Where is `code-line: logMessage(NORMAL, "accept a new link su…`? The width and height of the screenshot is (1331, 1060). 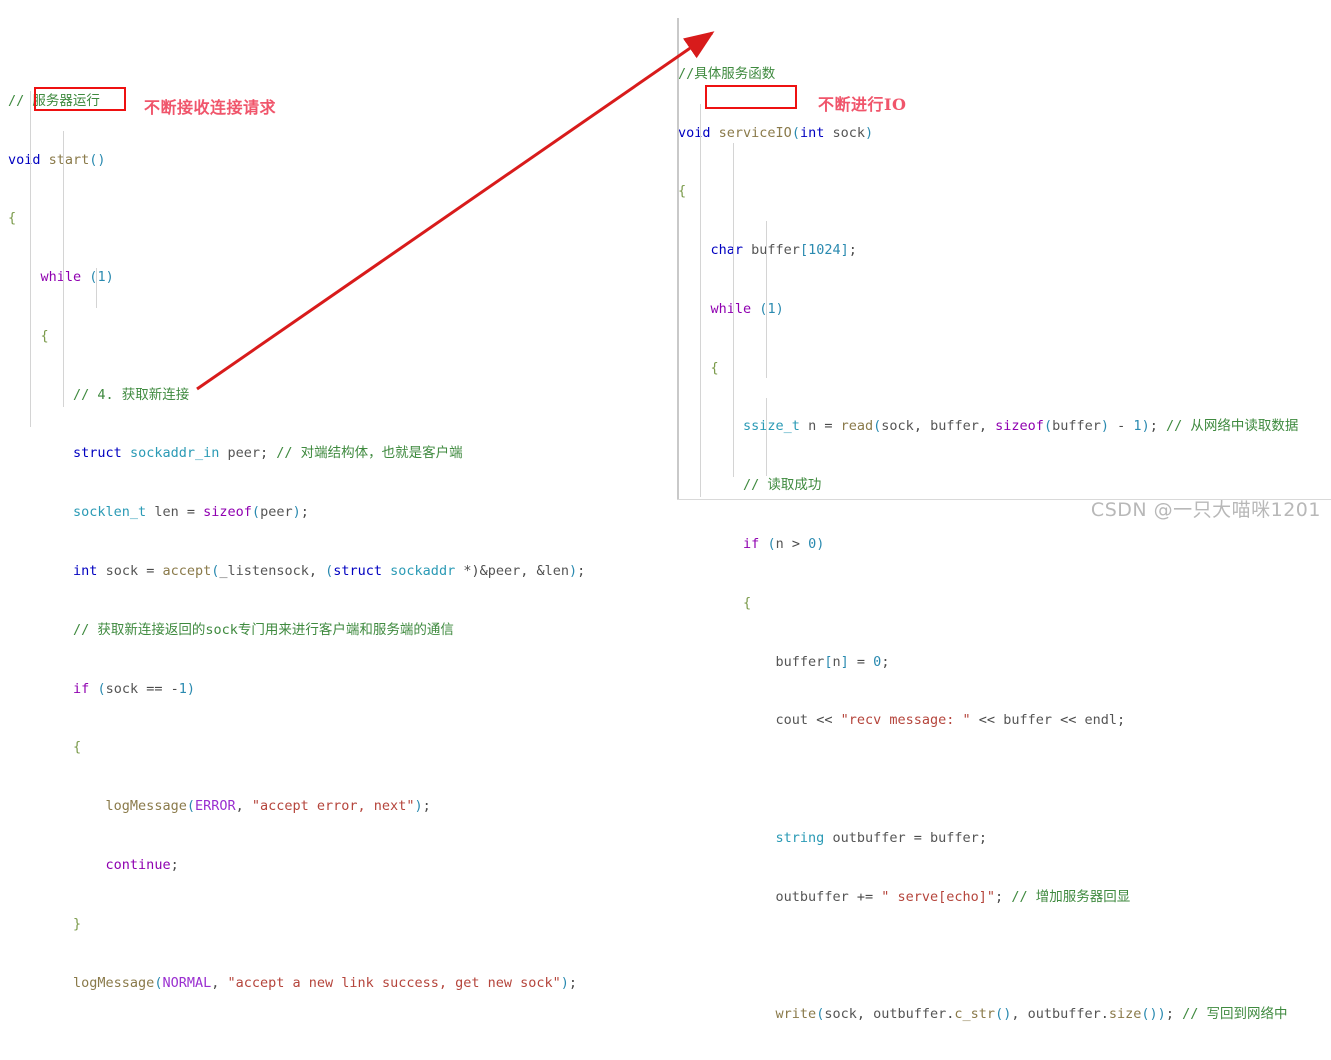 code-line: logMessage(NORMAL, "accept a new link su… is located at coordinates (325, 982).